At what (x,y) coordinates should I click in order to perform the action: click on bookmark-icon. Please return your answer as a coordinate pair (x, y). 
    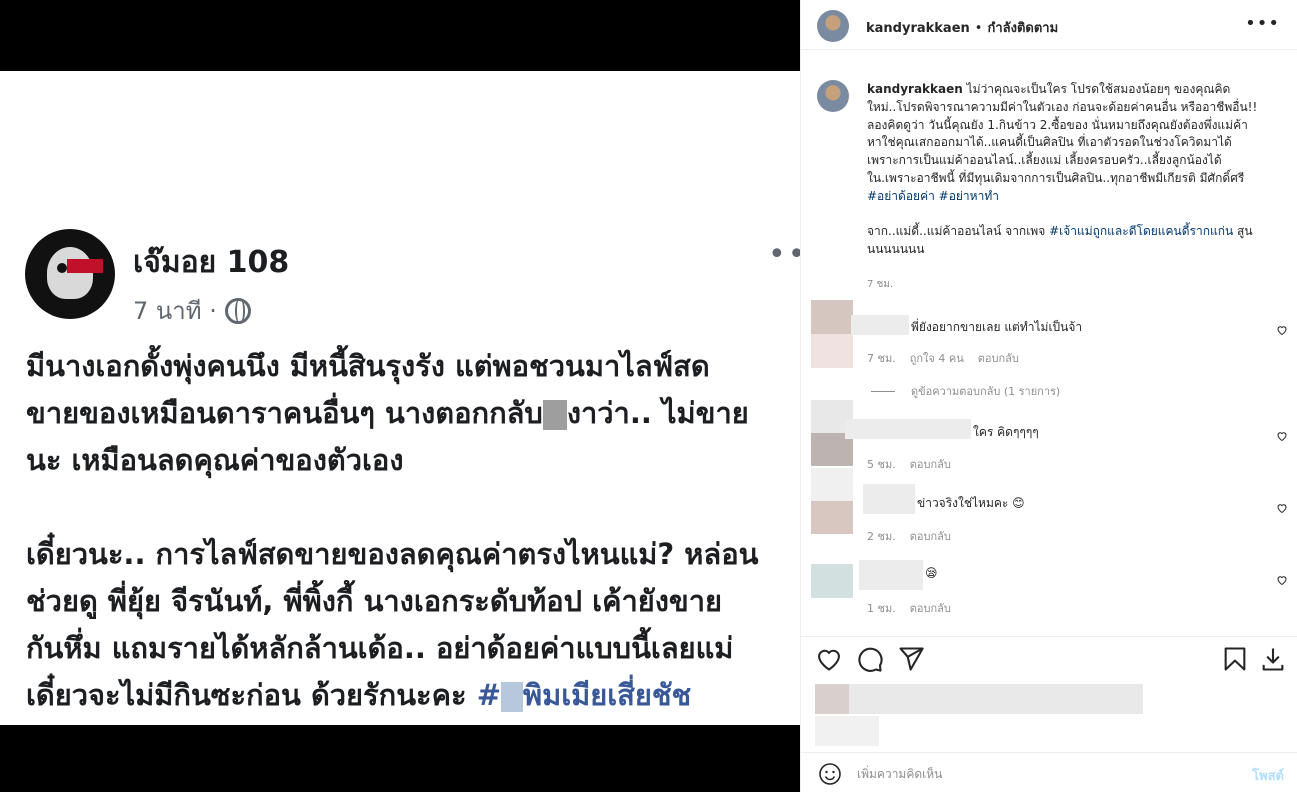
    Looking at the image, I should click on (1235, 659).